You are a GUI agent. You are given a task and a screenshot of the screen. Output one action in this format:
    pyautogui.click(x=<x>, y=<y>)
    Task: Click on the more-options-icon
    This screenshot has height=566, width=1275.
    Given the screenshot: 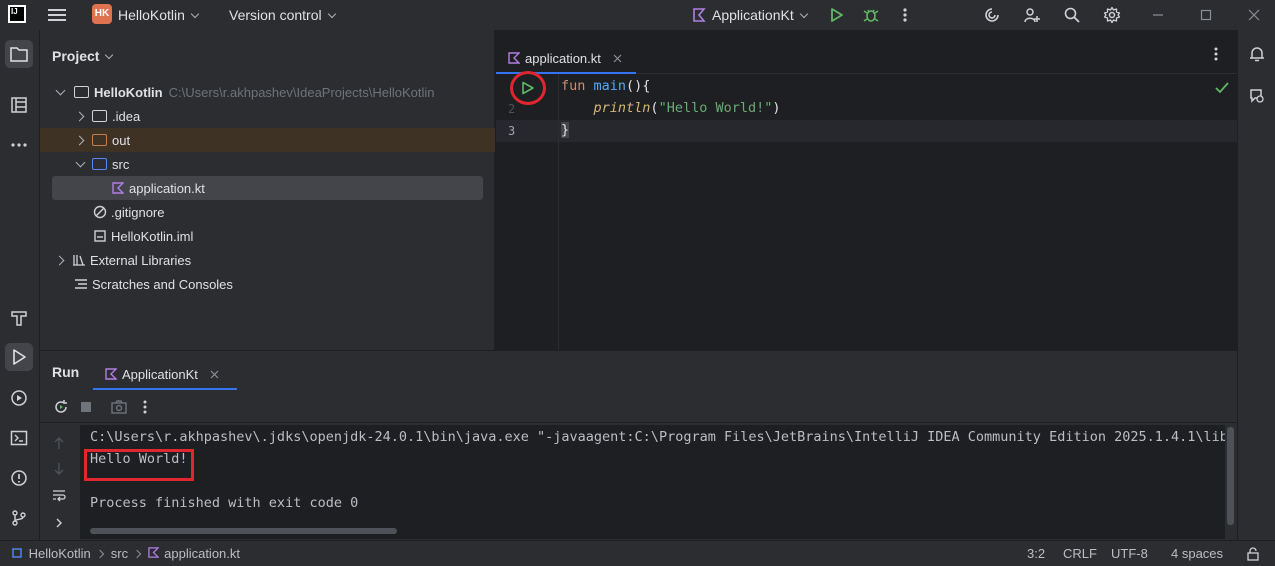 What is the action you would take?
    pyautogui.click(x=145, y=407)
    